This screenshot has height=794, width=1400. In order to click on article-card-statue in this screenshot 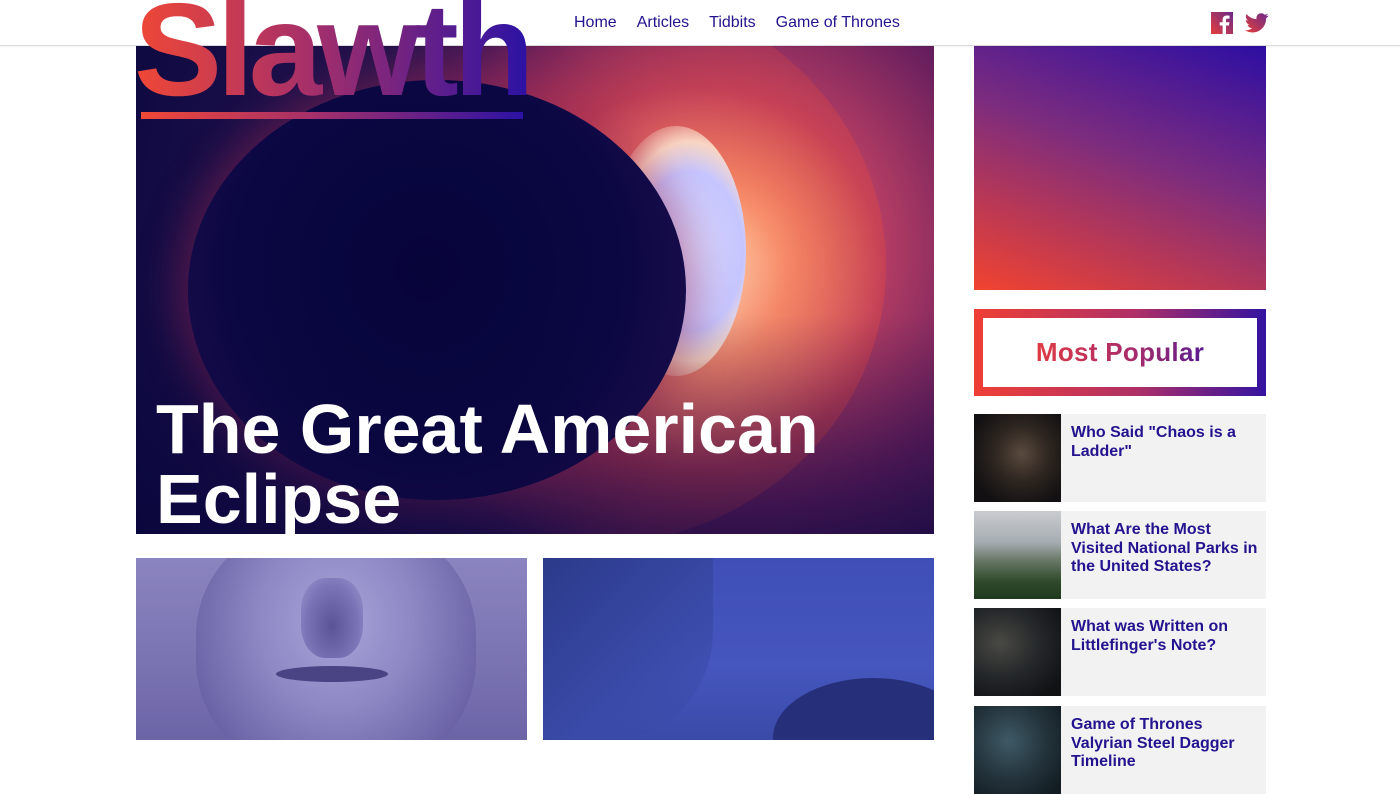, I will do `click(331, 649)`.